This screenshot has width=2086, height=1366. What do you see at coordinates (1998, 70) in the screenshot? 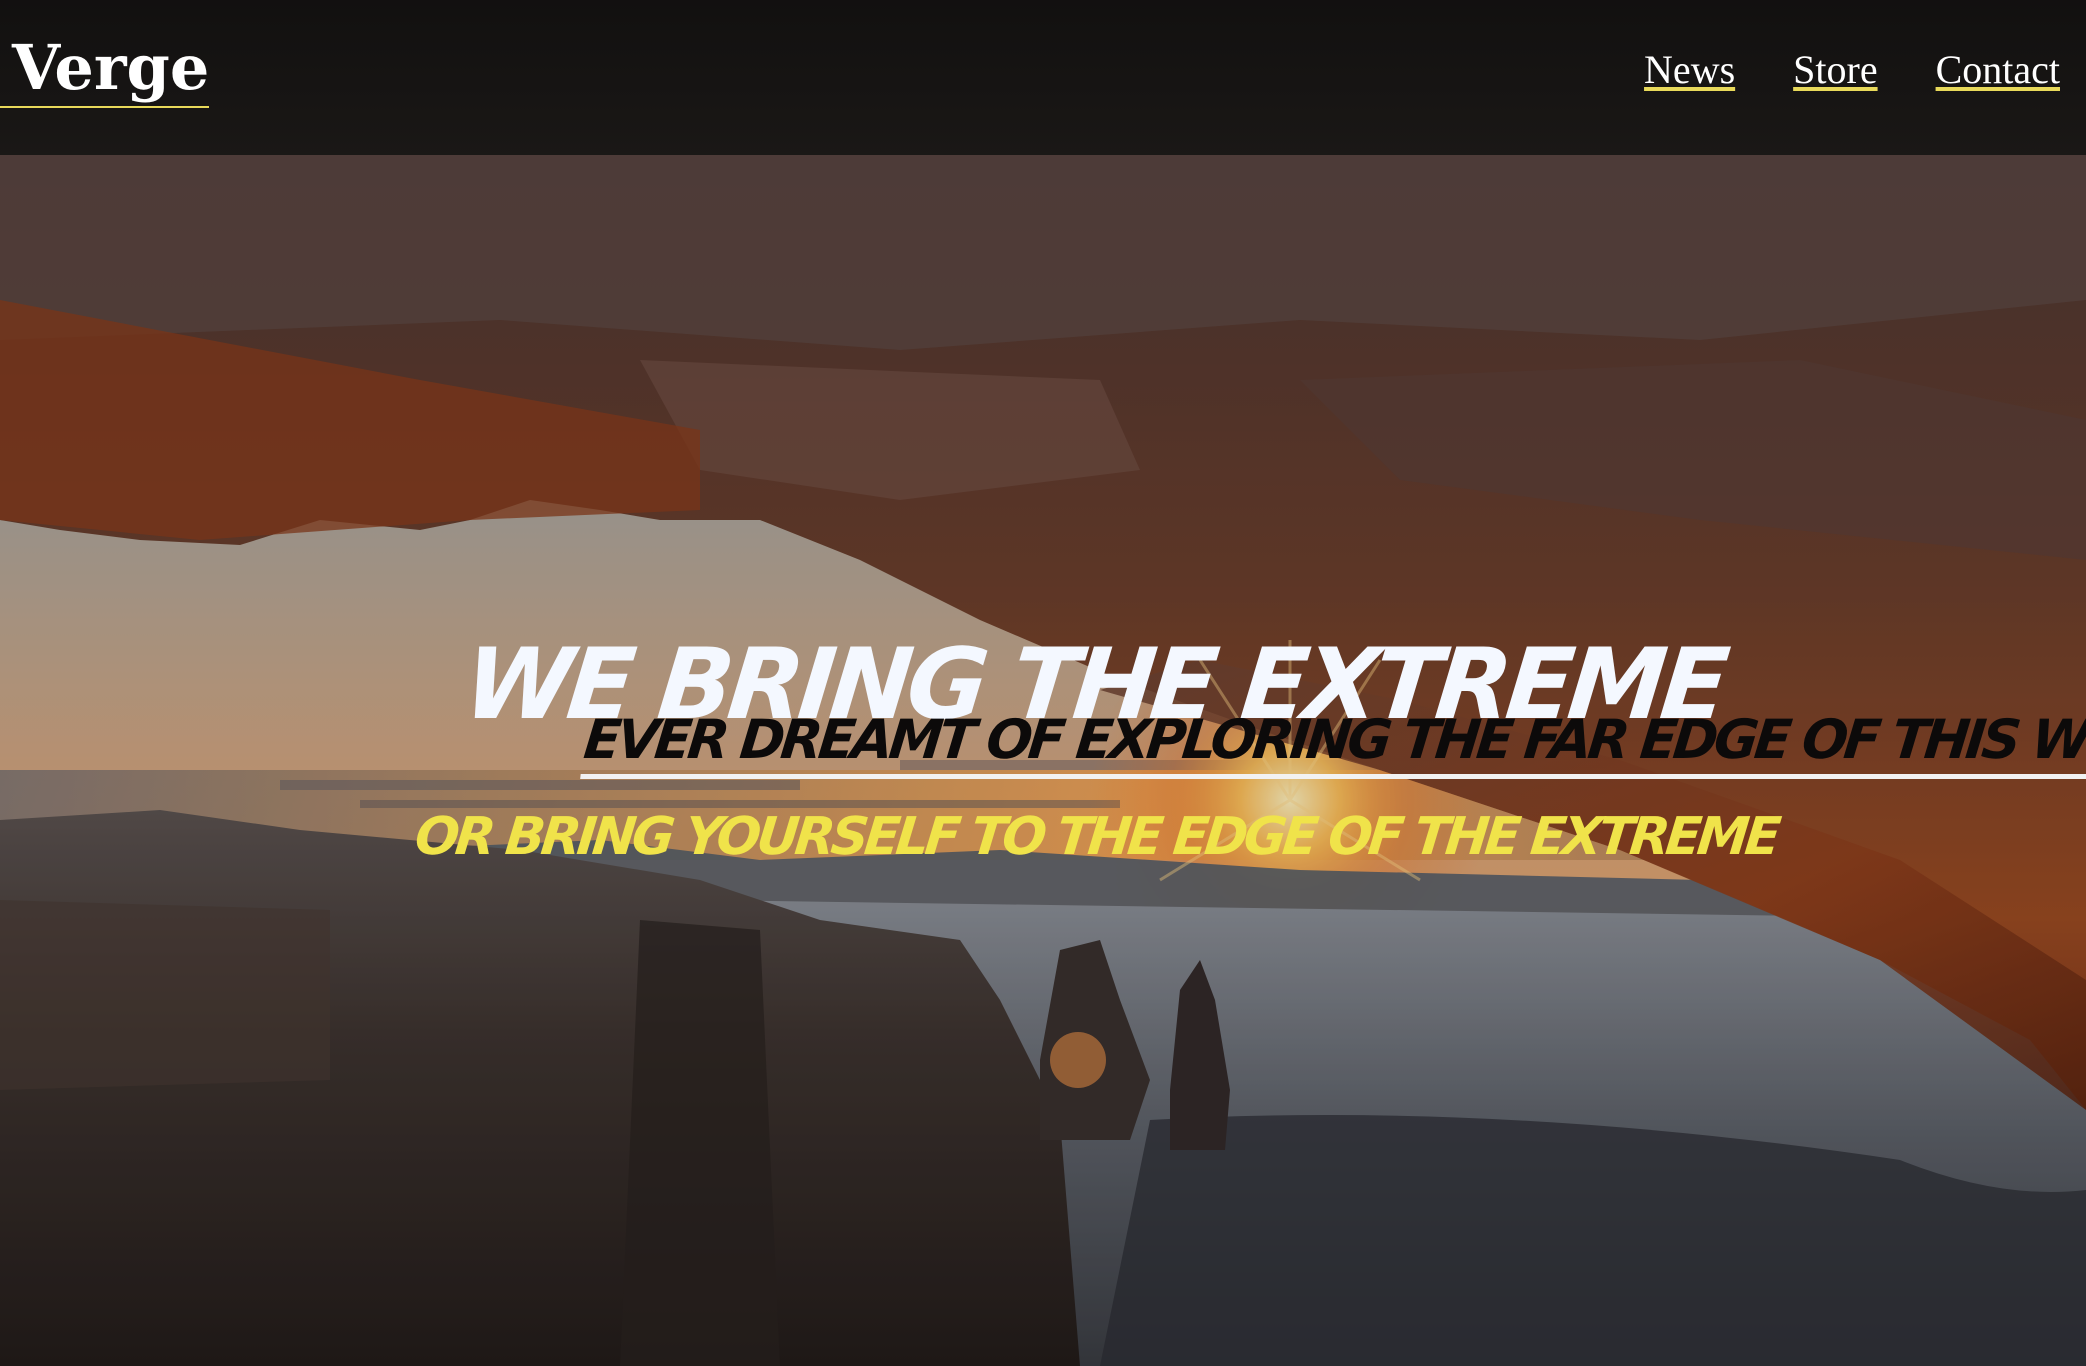
I see `nav-link-contact: Contact` at bounding box center [1998, 70].